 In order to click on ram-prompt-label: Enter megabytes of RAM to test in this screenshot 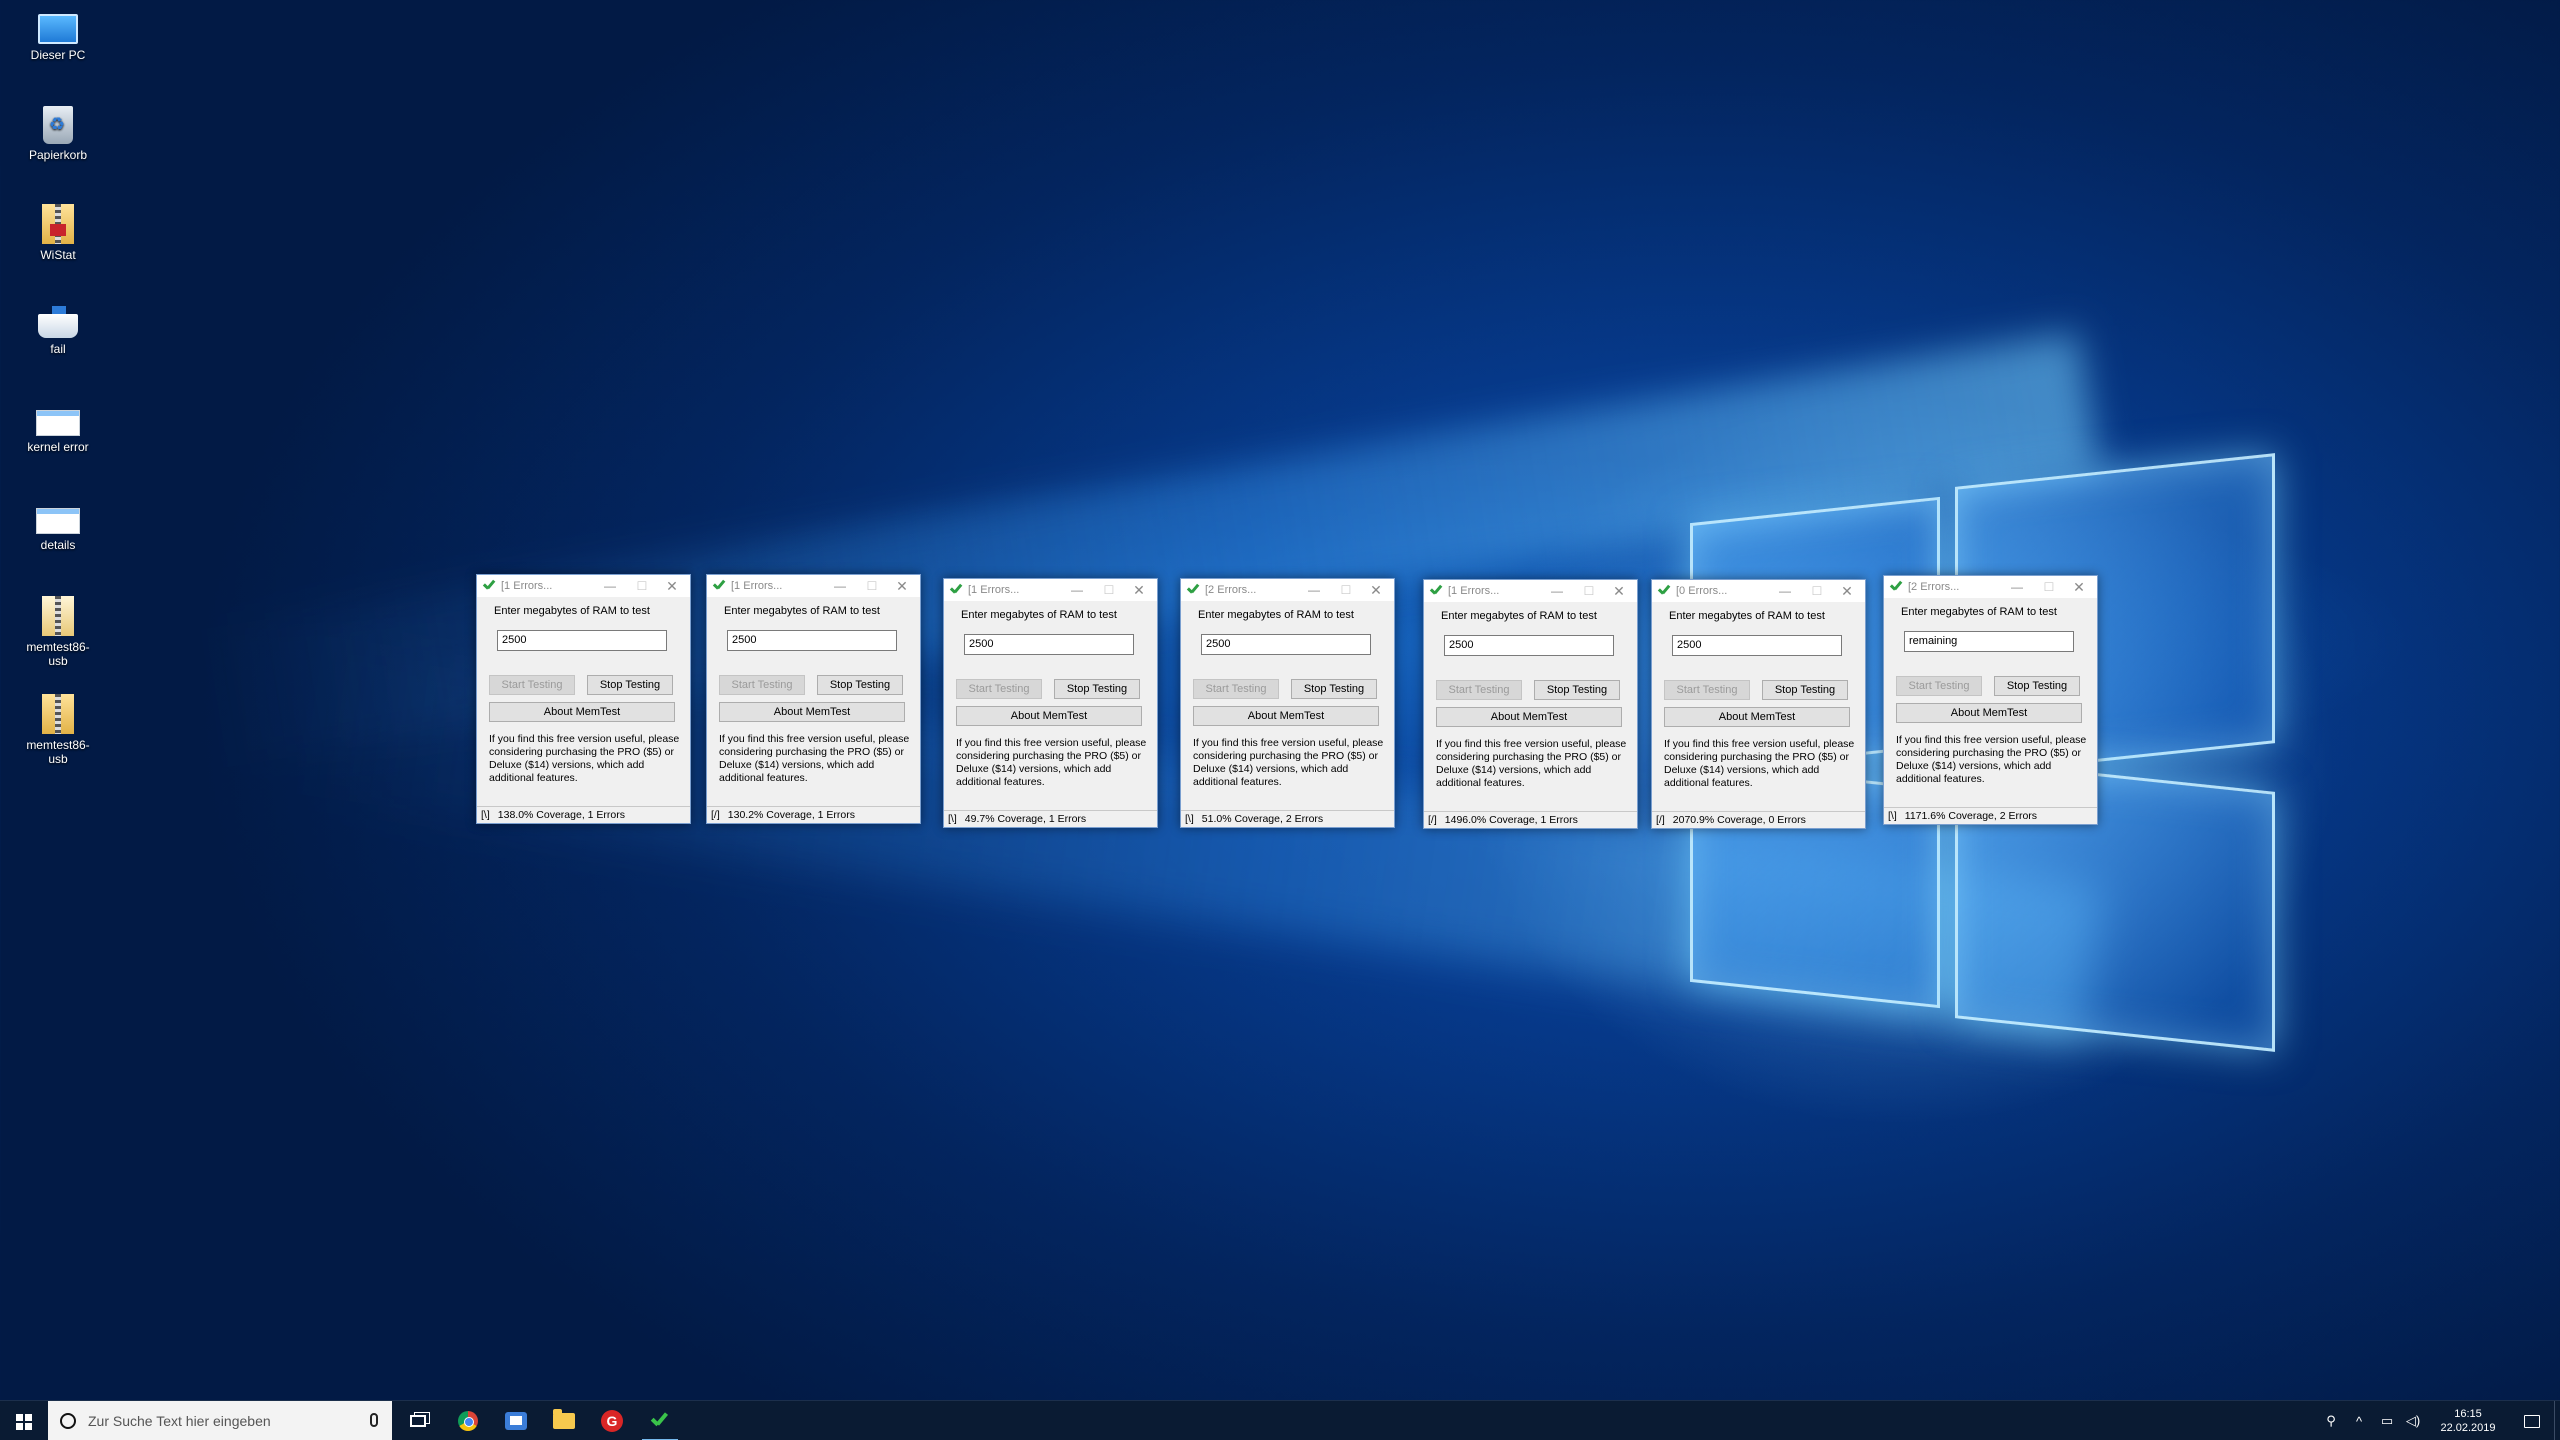, I will do `click(572, 611)`.